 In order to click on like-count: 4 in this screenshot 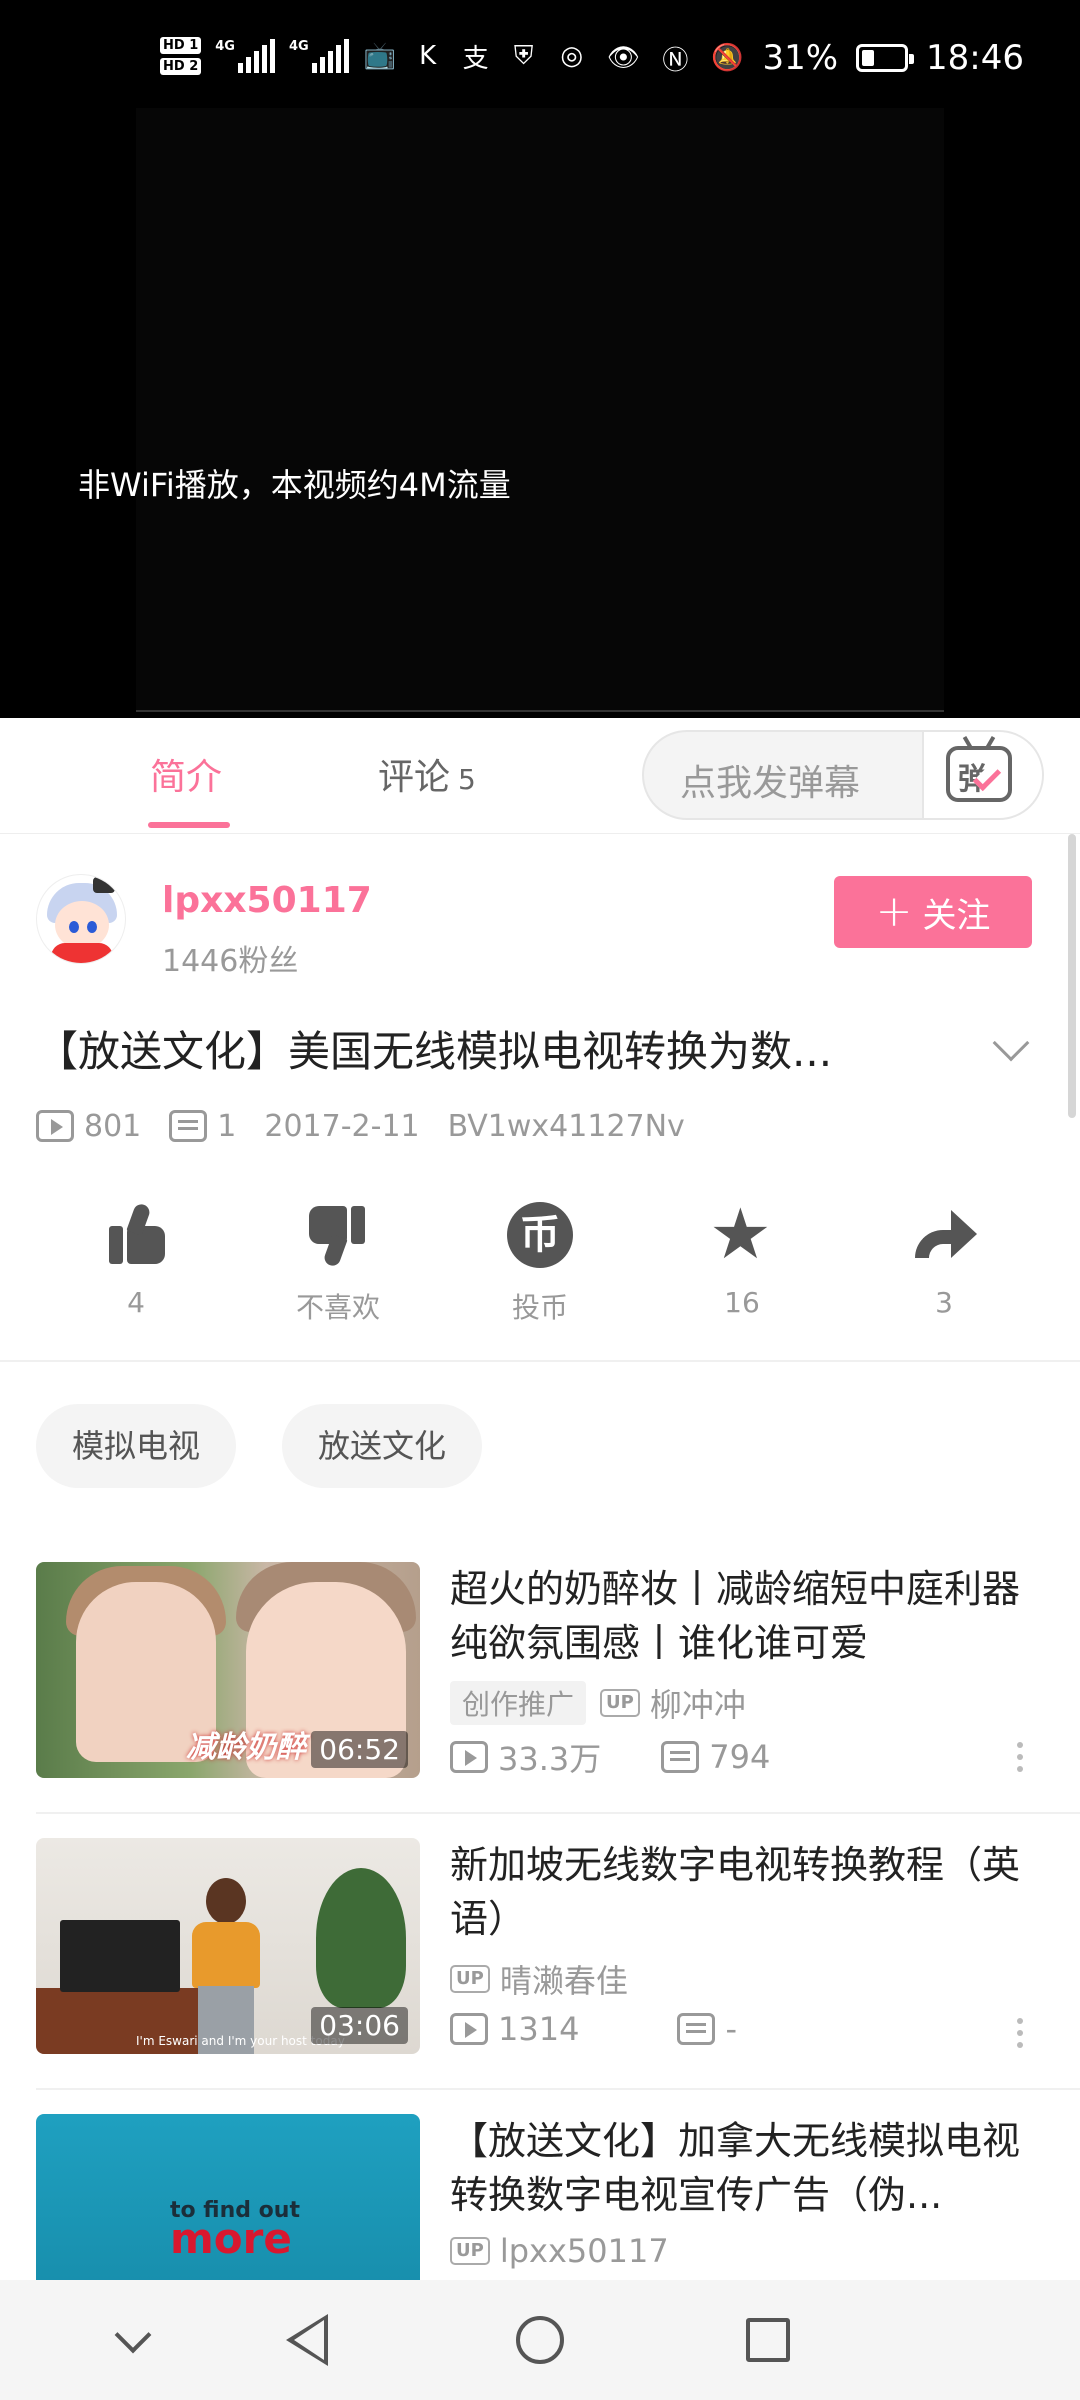, I will do `click(136, 1302)`.